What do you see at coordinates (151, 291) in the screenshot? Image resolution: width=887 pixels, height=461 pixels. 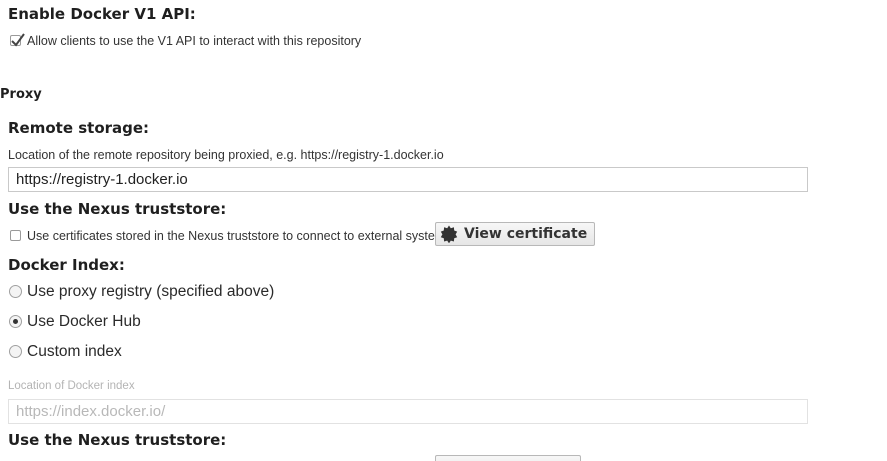 I see `radio-use-proxy-registry-label: Use proxy registry (specified above)` at bounding box center [151, 291].